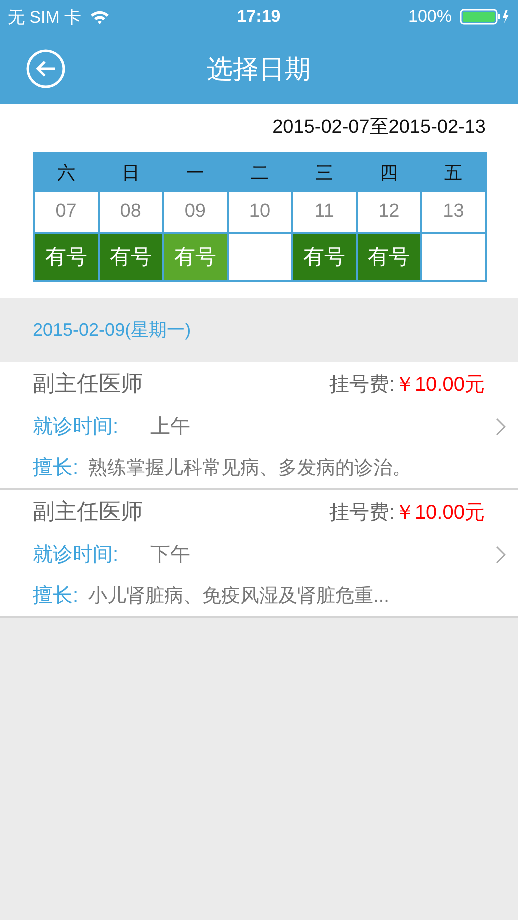  I want to click on carrier-text: 无 SIM 卡, so click(45, 17).